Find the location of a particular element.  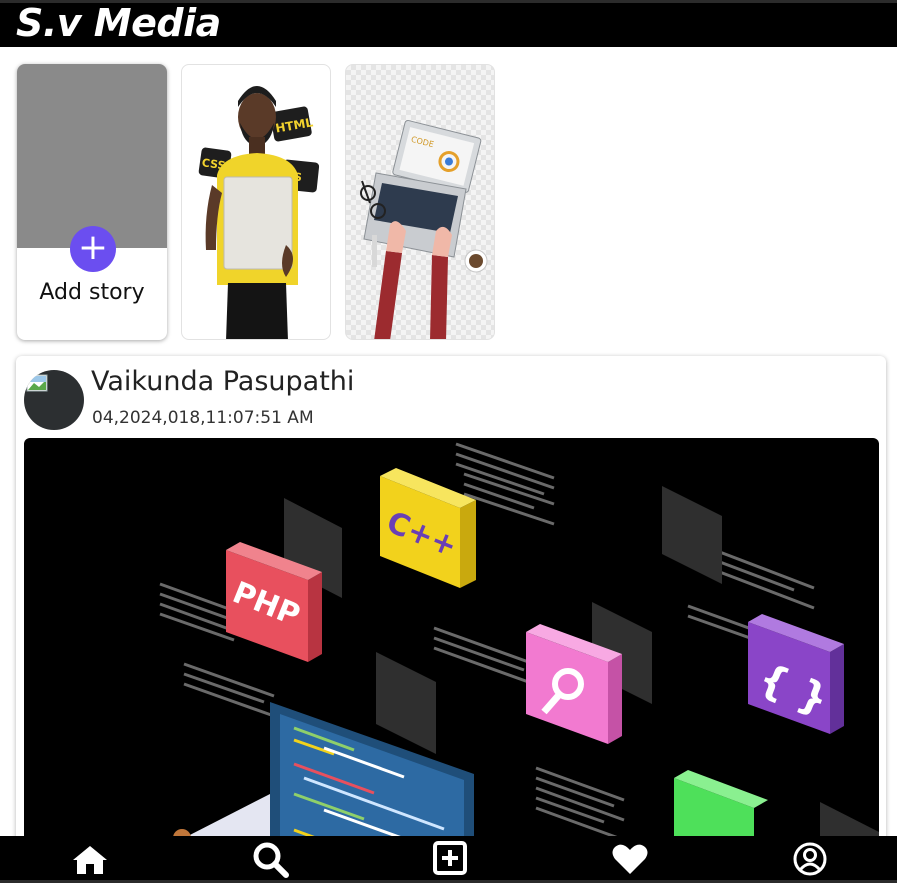

bottom-nav is located at coordinates (448, 859).